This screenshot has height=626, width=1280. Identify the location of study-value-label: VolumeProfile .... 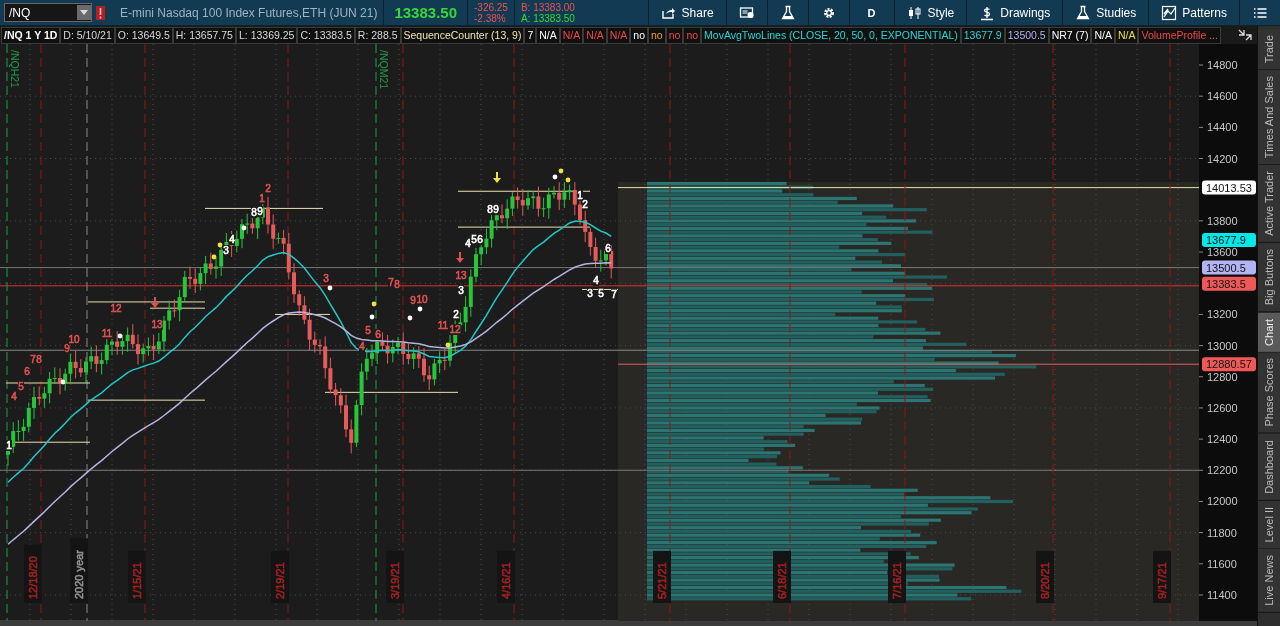
(1179, 35).